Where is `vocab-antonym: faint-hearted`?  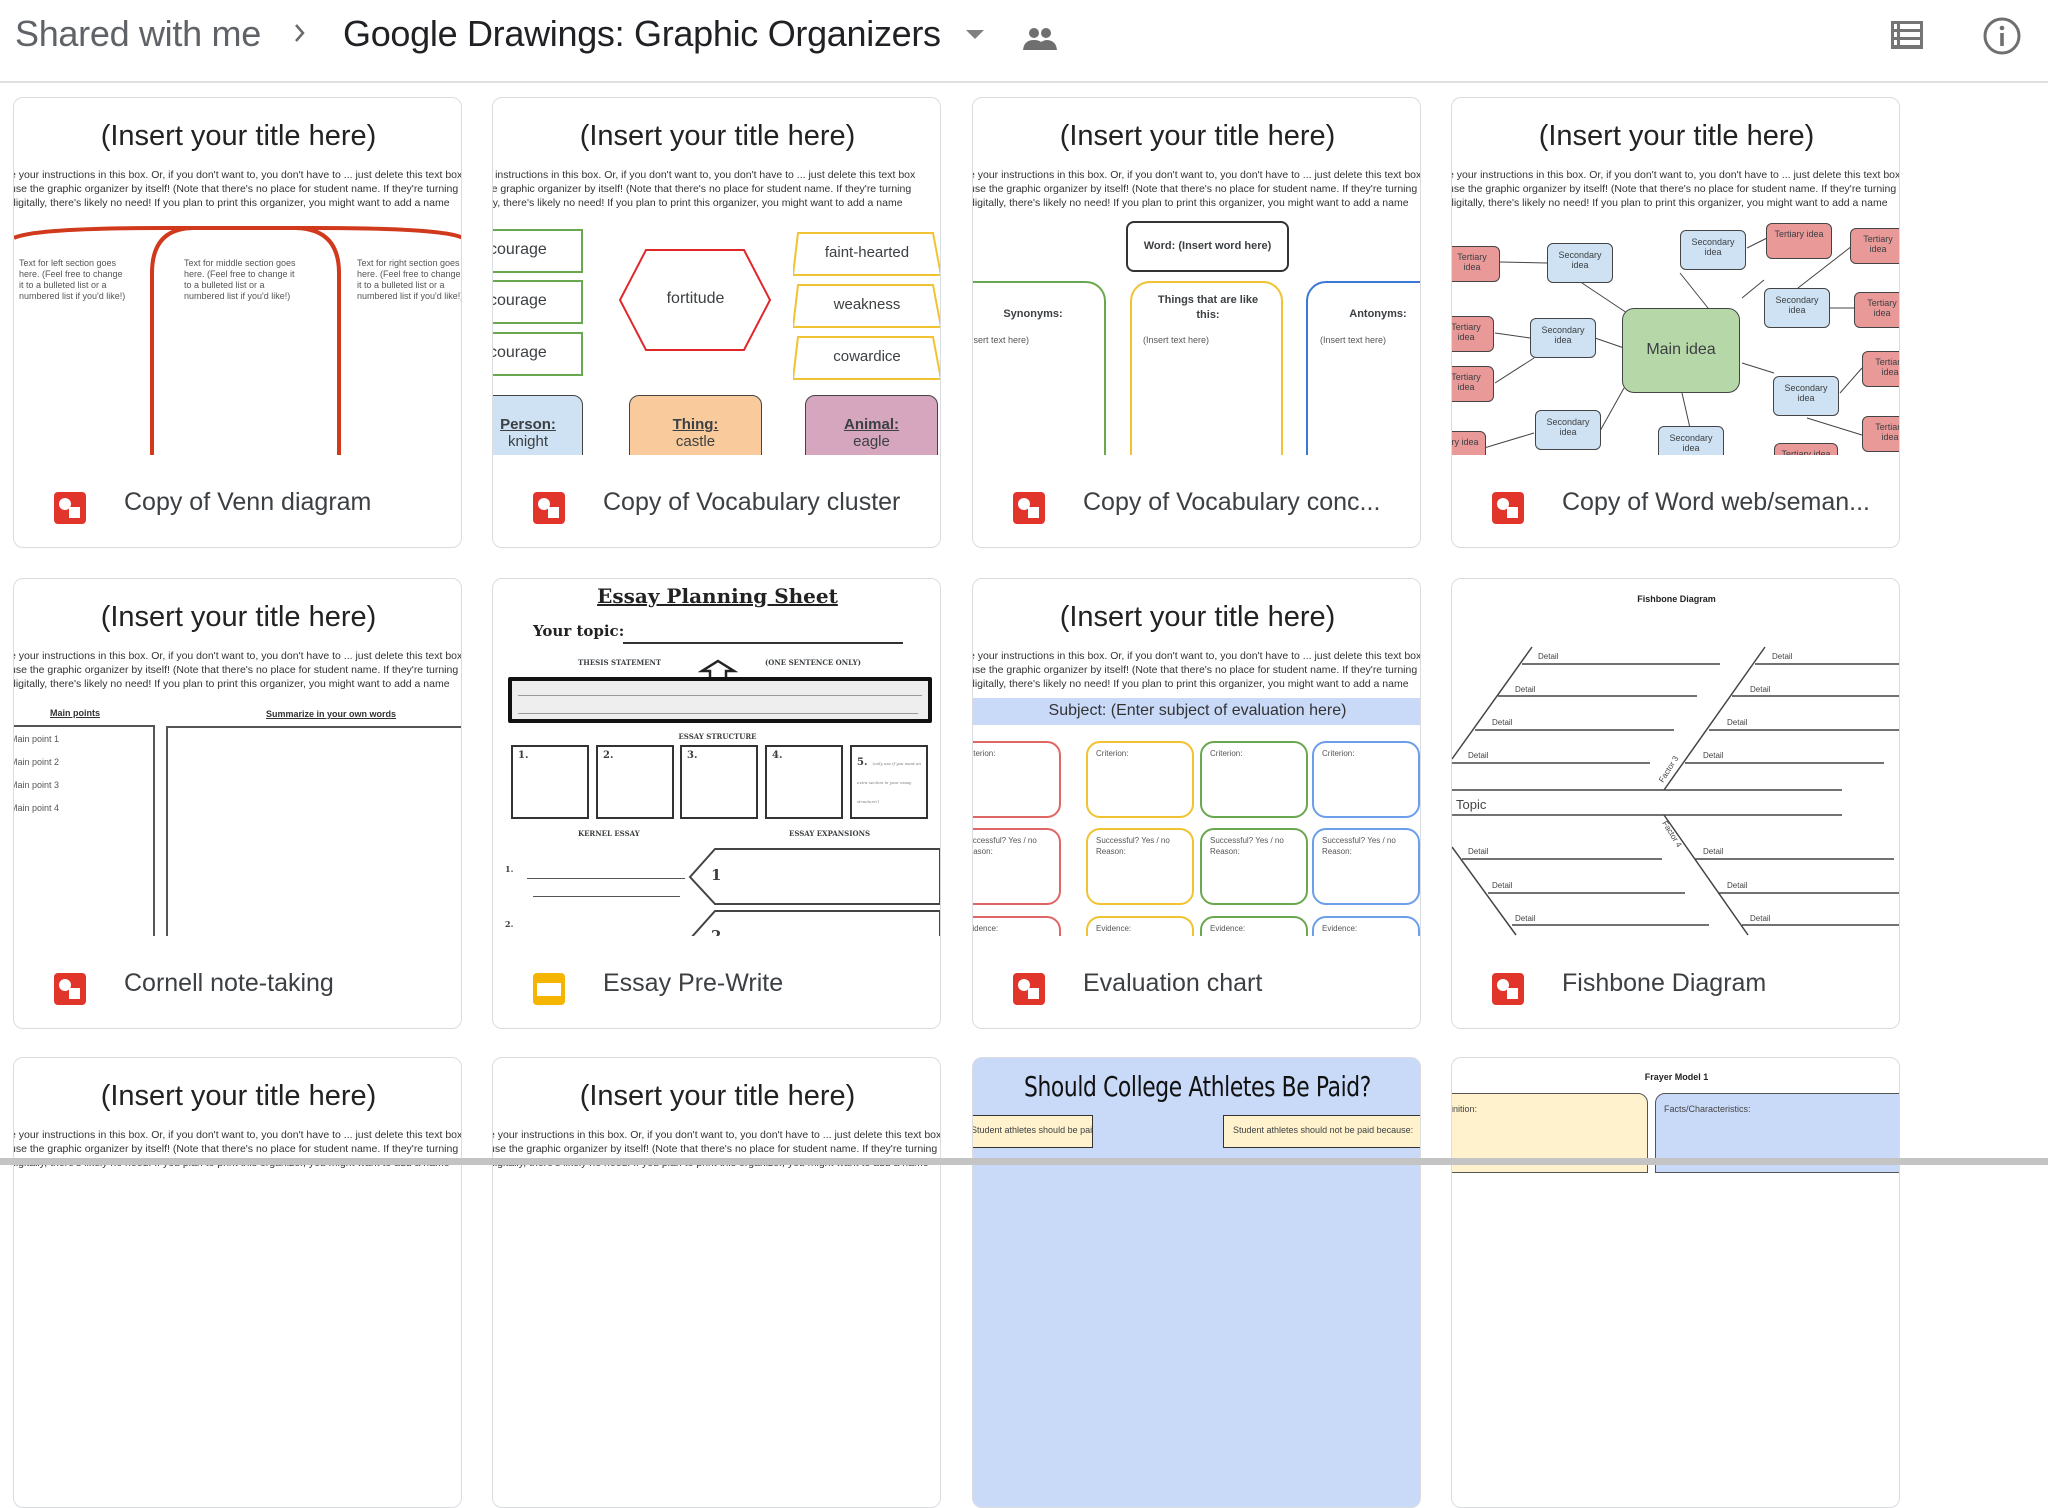 vocab-antonym: faint-hearted is located at coordinates (867, 252).